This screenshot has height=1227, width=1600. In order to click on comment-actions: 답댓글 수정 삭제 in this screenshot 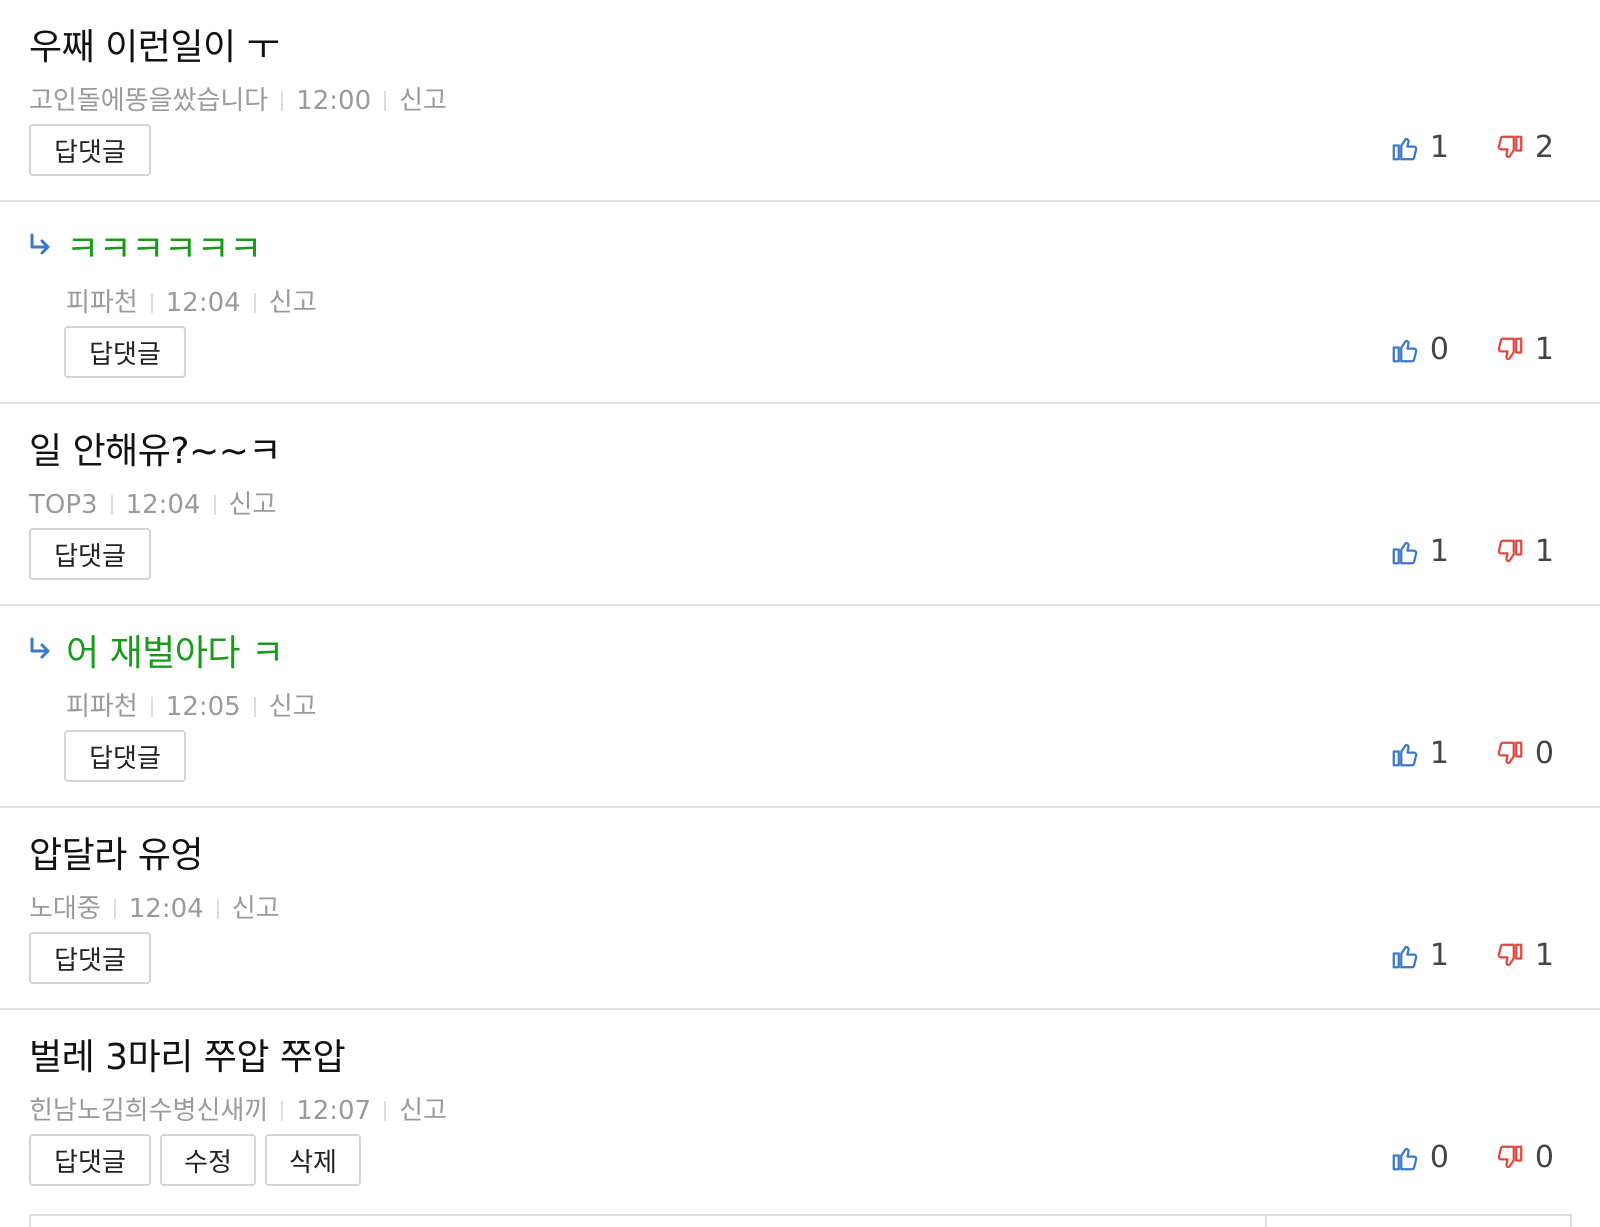, I will do `click(195, 1160)`.